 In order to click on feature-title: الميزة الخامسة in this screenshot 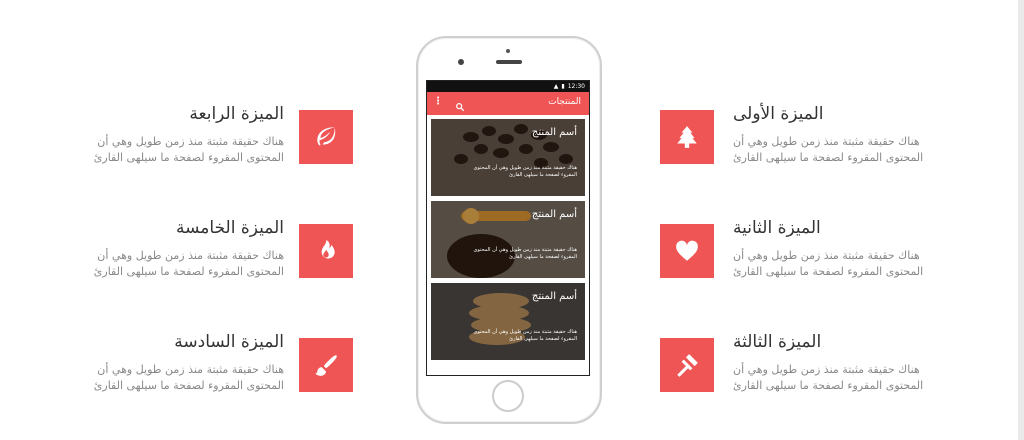, I will do `click(230, 228)`.